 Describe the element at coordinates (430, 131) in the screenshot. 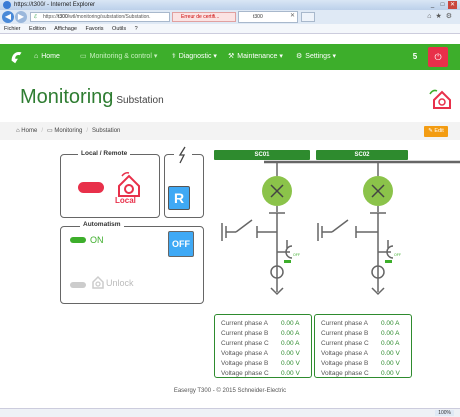

I see `pencil-icon: ✎` at that location.